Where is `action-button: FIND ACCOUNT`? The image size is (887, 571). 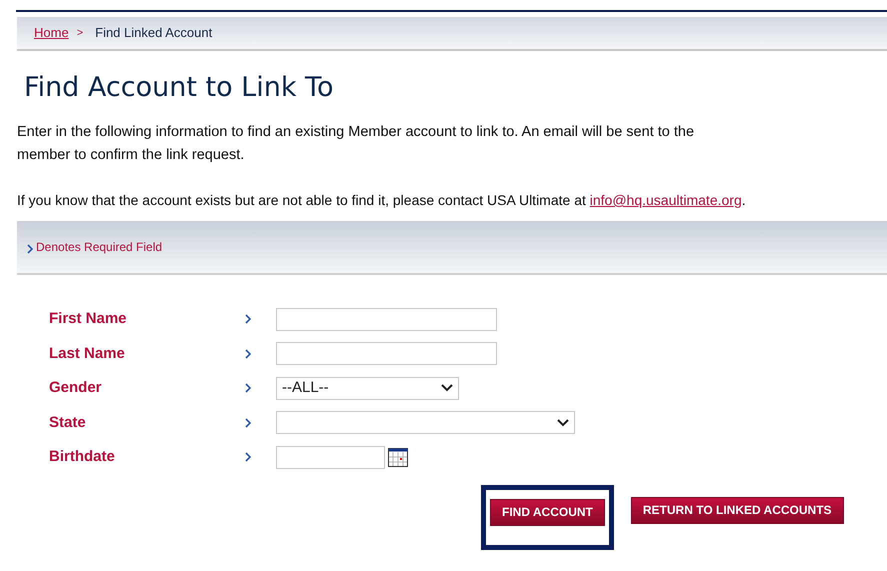 action-button: FIND ACCOUNT is located at coordinates (547, 512).